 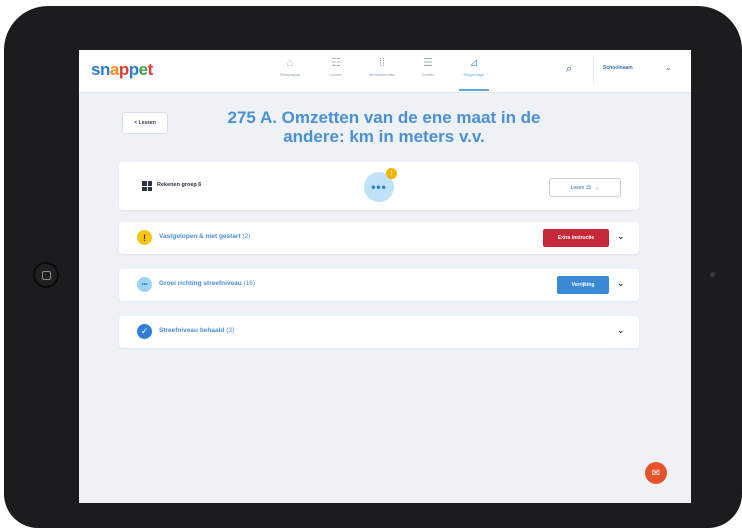 I want to click on home-button, so click(x=46, y=275).